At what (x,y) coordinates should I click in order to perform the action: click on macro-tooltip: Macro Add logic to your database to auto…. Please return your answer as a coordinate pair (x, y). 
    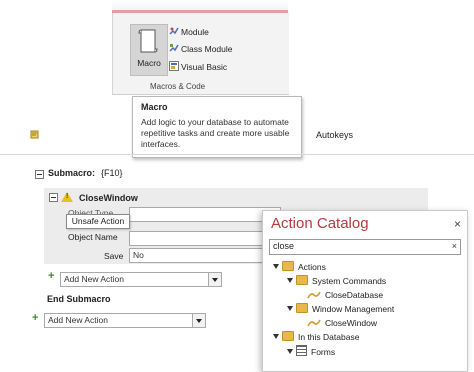
    Looking at the image, I should click on (217, 127).